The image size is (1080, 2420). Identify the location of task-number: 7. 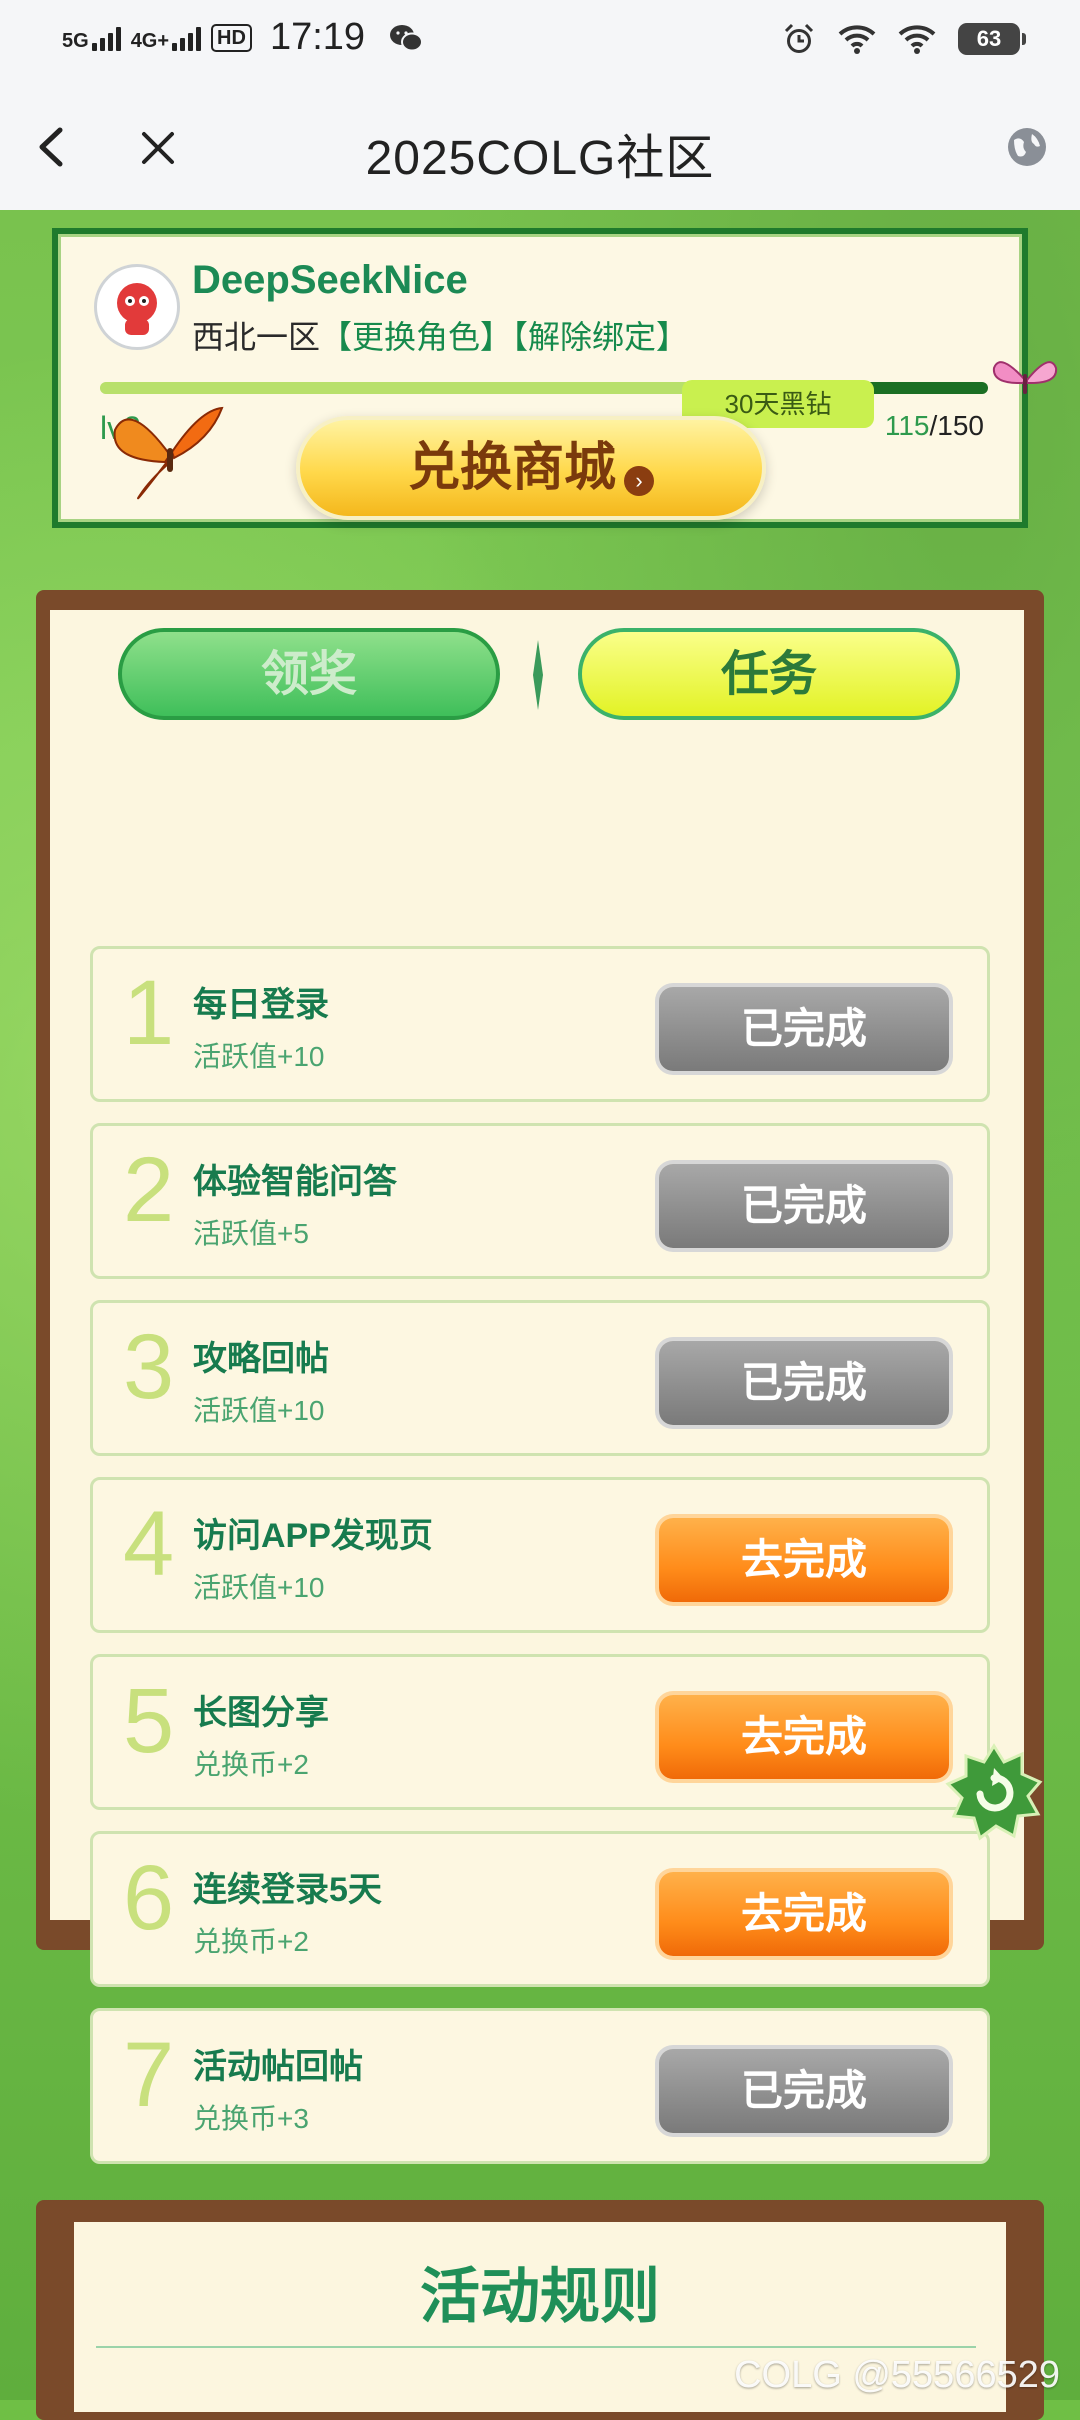
(149, 2075).